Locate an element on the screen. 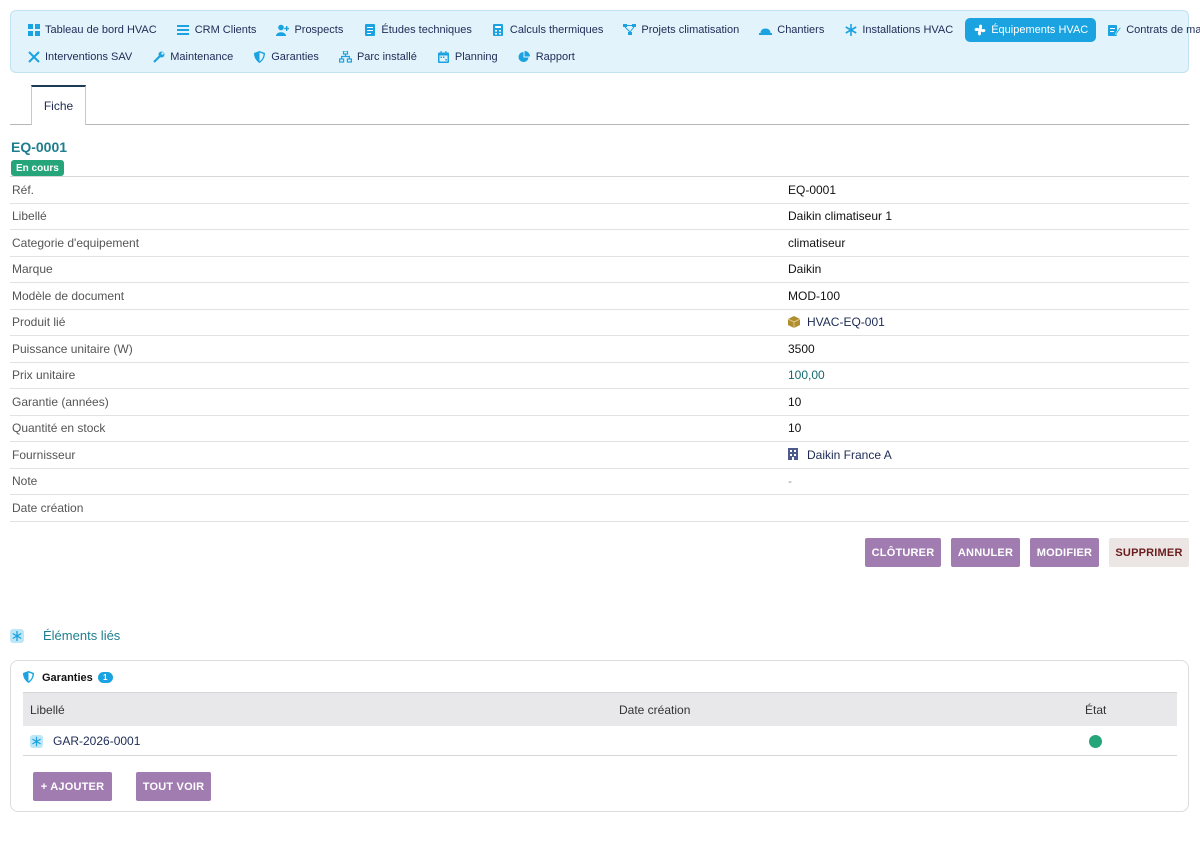 The height and width of the screenshot is (853, 1200). field-label: Note is located at coordinates (25, 481).